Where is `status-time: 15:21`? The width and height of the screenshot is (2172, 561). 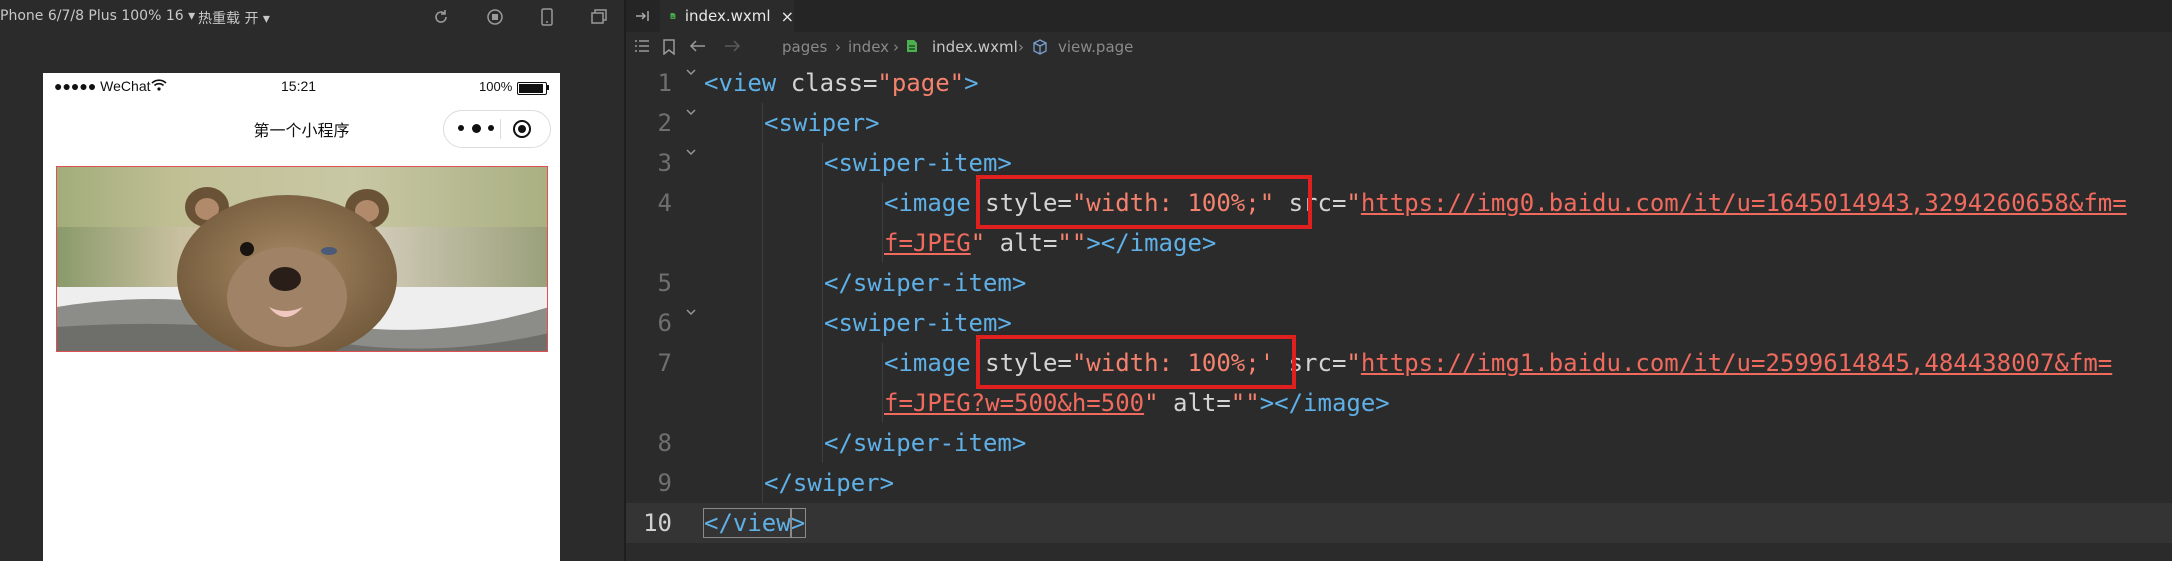
status-time: 15:21 is located at coordinates (299, 86).